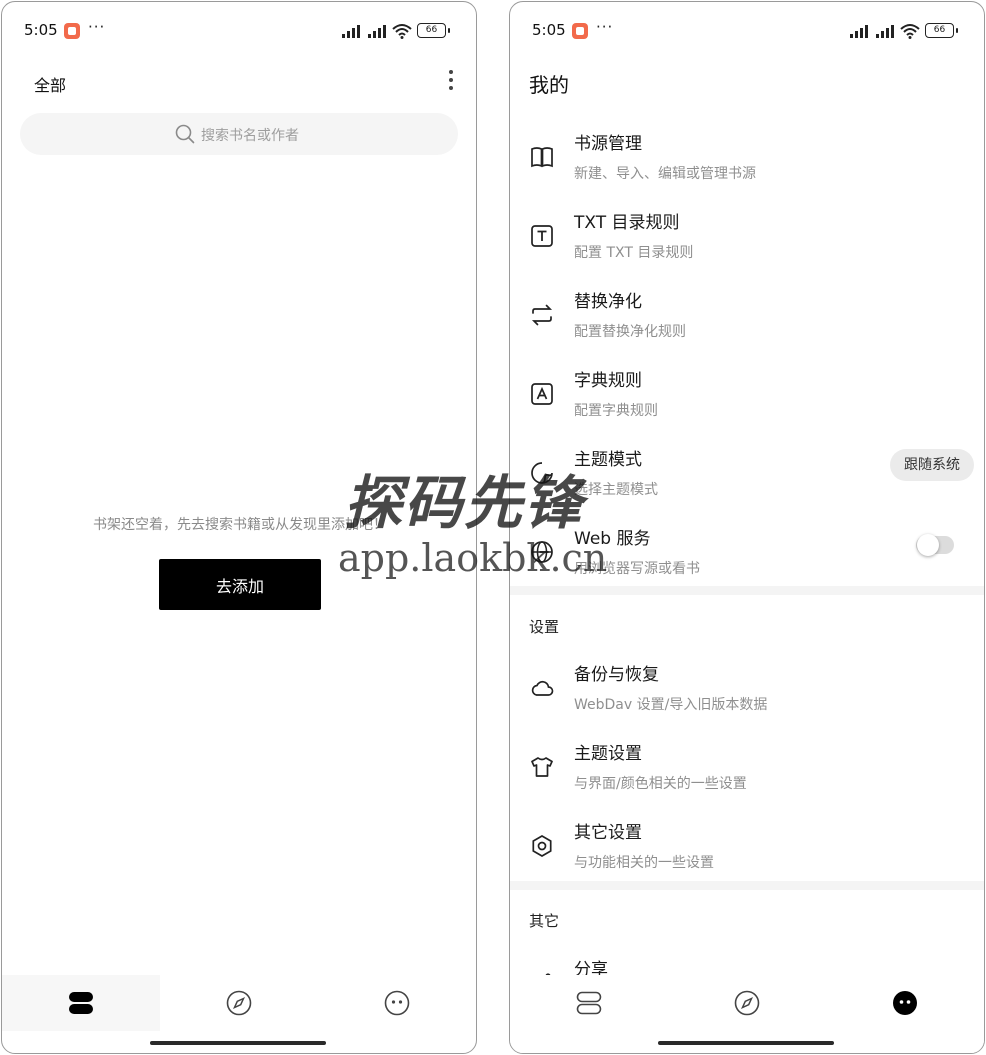 This screenshot has height=1055, width=986. What do you see at coordinates (616, 411) in the screenshot?
I see `menu-item-desc: 配置字典规则` at bounding box center [616, 411].